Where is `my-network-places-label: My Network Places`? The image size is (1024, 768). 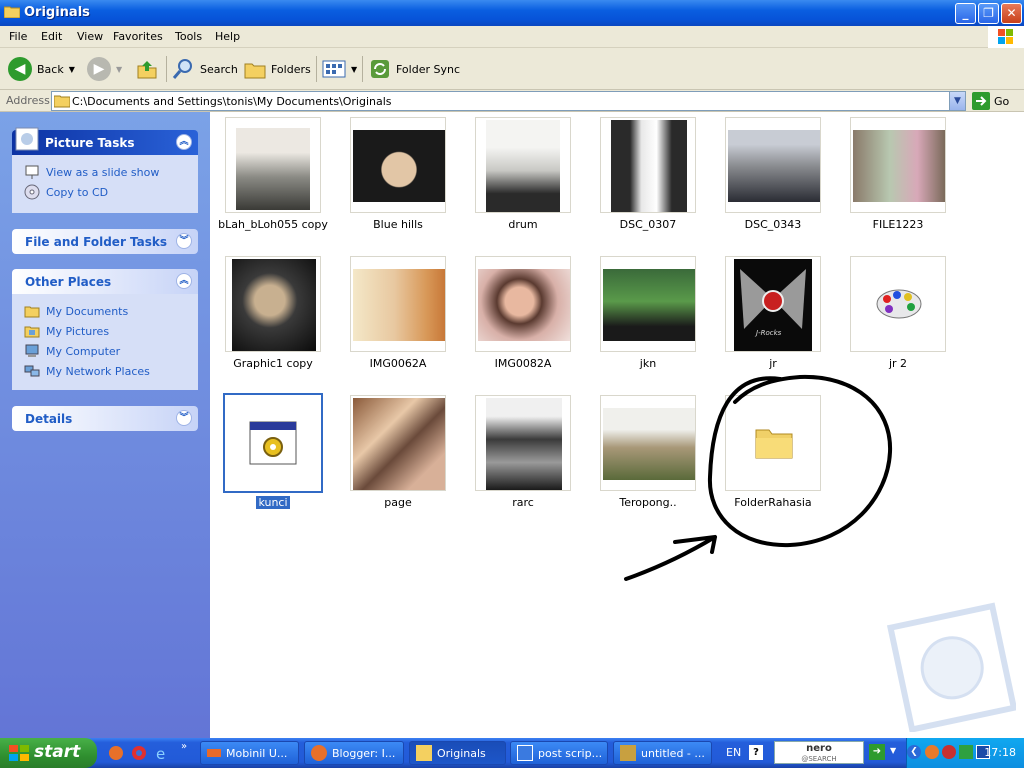 my-network-places-label: My Network Places is located at coordinates (98, 371).